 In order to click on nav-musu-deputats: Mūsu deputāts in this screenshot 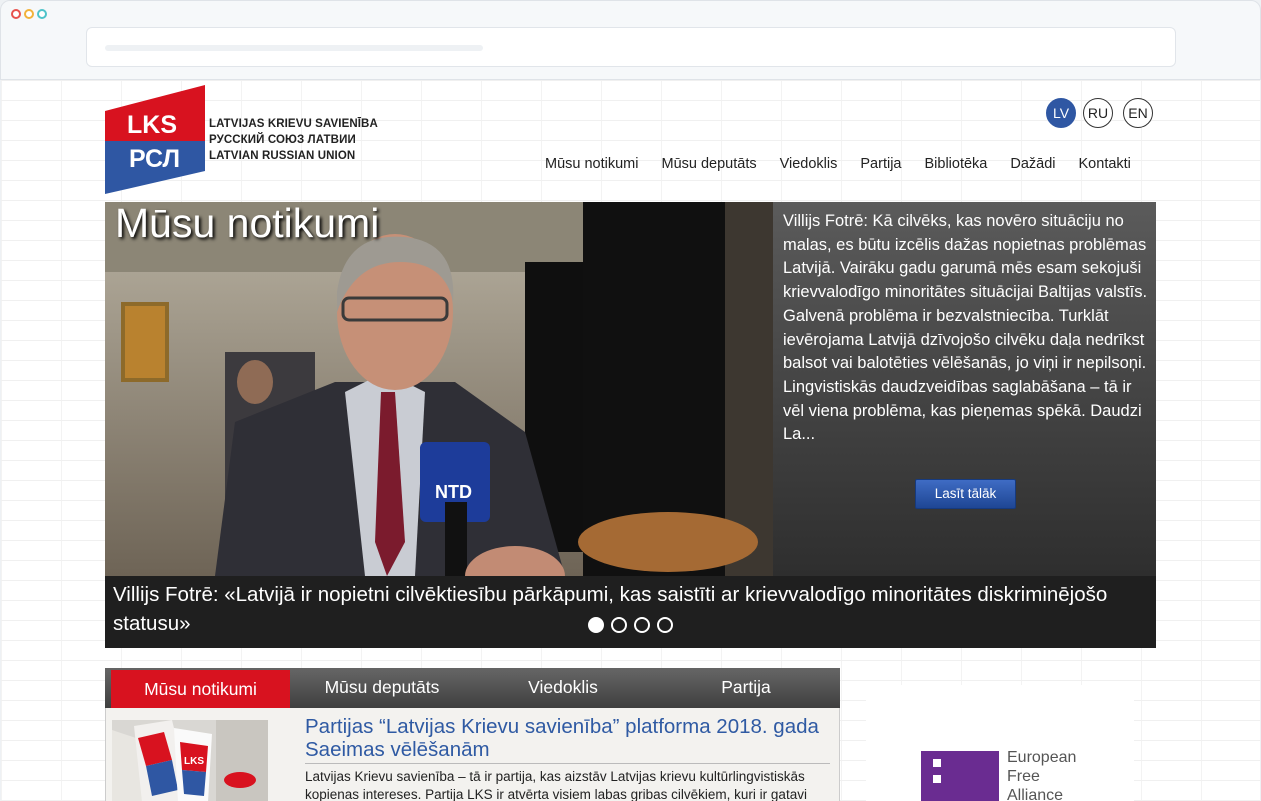, I will do `click(708, 164)`.